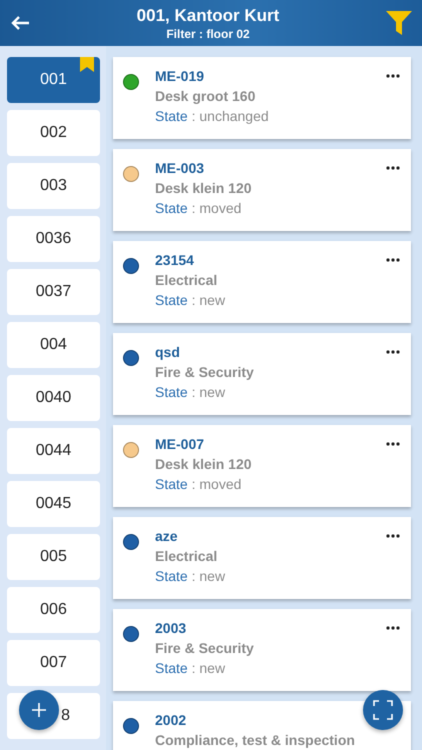 This screenshot has width=422, height=750. Describe the element at coordinates (399, 23) in the screenshot. I see `filter-icon` at that location.